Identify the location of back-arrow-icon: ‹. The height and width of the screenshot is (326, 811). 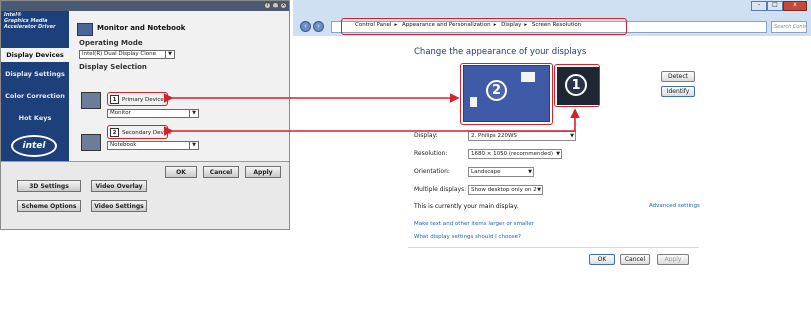
(305, 26).